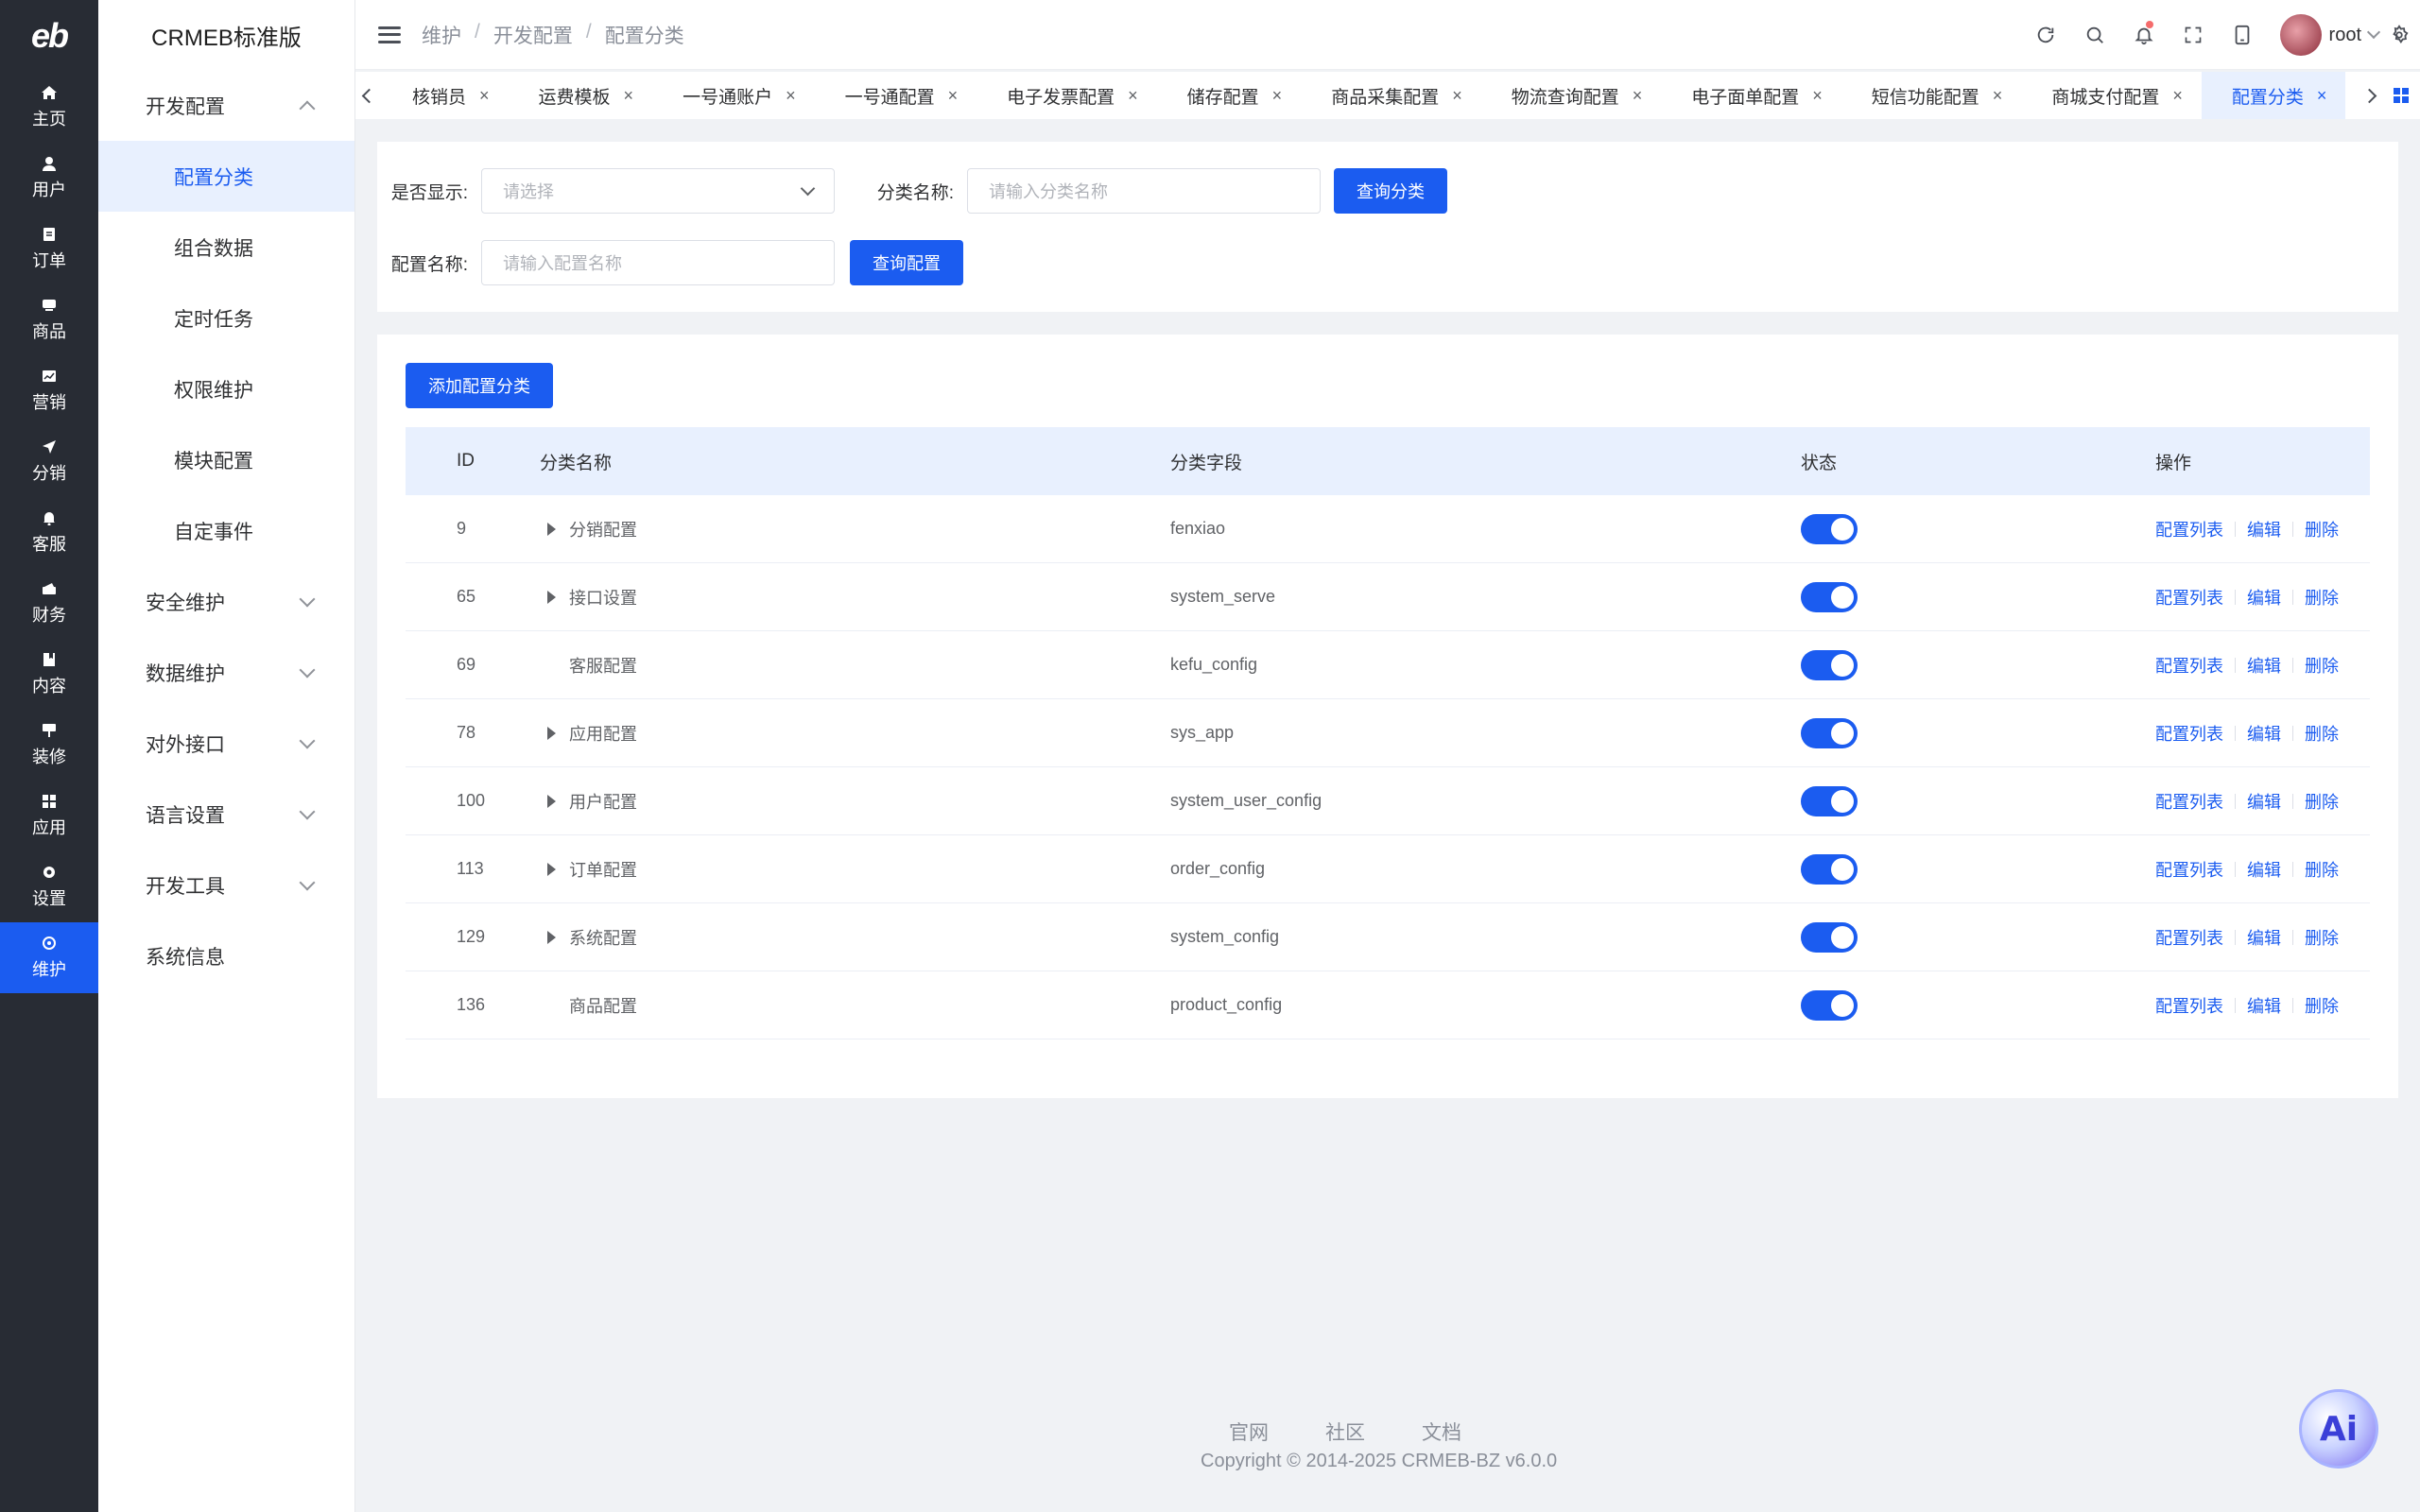  I want to click on breadcrumb-item: 维护, so click(441, 35).